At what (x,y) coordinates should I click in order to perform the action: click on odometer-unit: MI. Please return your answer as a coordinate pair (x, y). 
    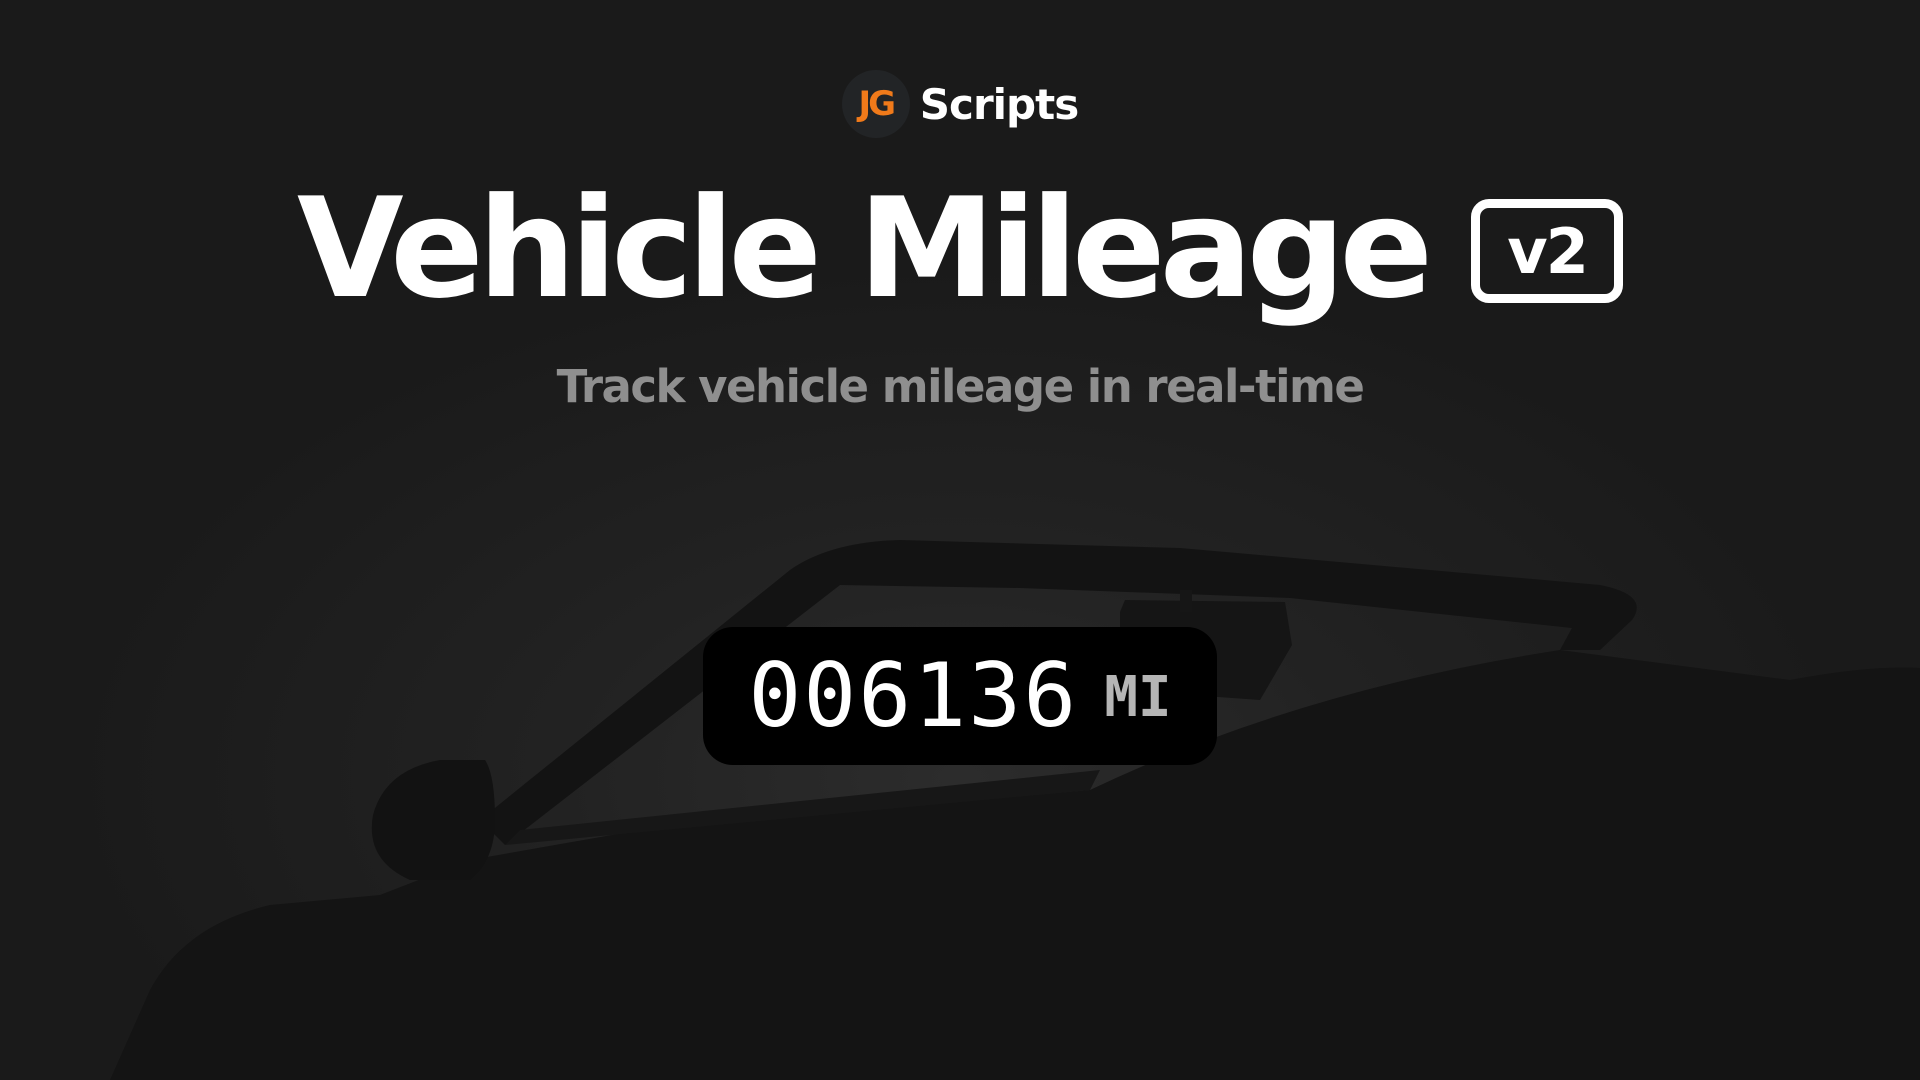
    Looking at the image, I should click on (1138, 697).